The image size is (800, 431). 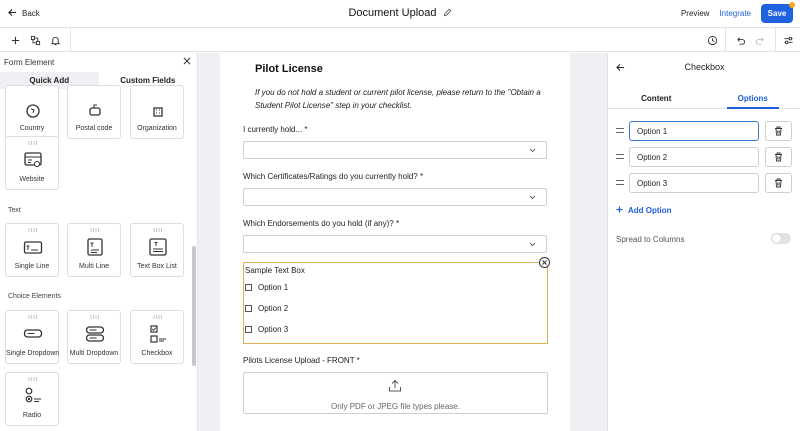 I want to click on arrow-left-icon, so click(x=620, y=67).